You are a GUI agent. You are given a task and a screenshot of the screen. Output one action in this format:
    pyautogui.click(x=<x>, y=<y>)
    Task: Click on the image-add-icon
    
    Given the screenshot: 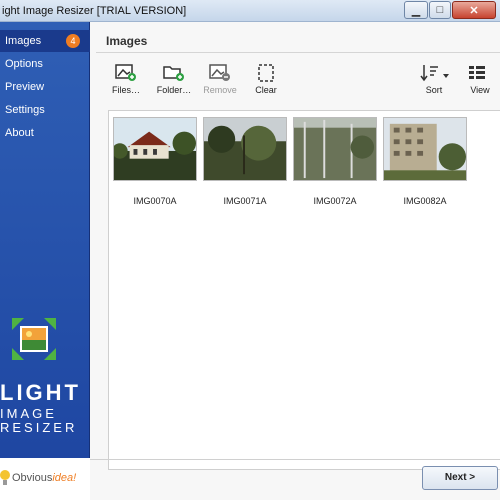 What is the action you would take?
    pyautogui.click(x=125, y=72)
    